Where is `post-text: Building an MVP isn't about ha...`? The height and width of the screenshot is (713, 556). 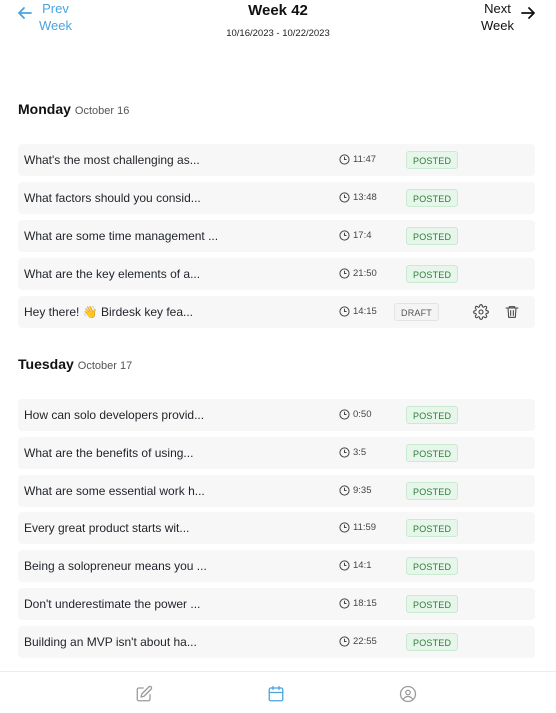 post-text: Building an MVP isn't about ha... is located at coordinates (110, 642).